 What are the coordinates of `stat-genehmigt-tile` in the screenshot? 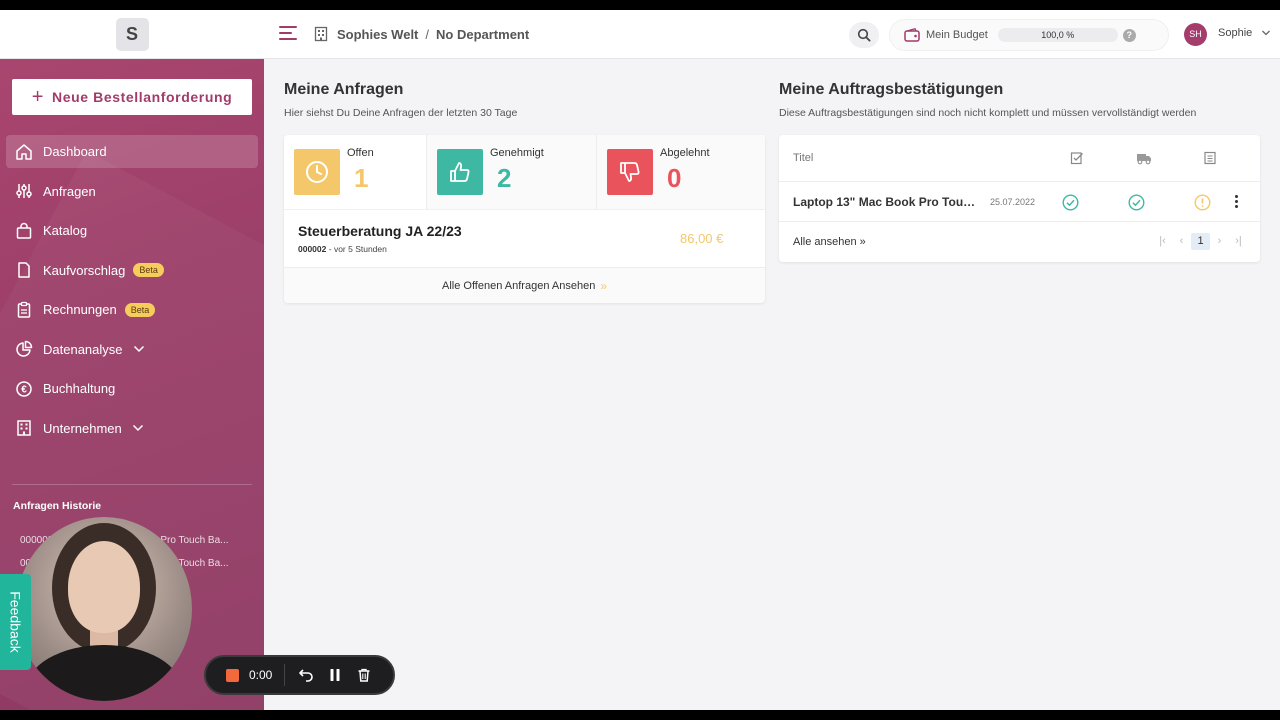 It's located at (460, 172).